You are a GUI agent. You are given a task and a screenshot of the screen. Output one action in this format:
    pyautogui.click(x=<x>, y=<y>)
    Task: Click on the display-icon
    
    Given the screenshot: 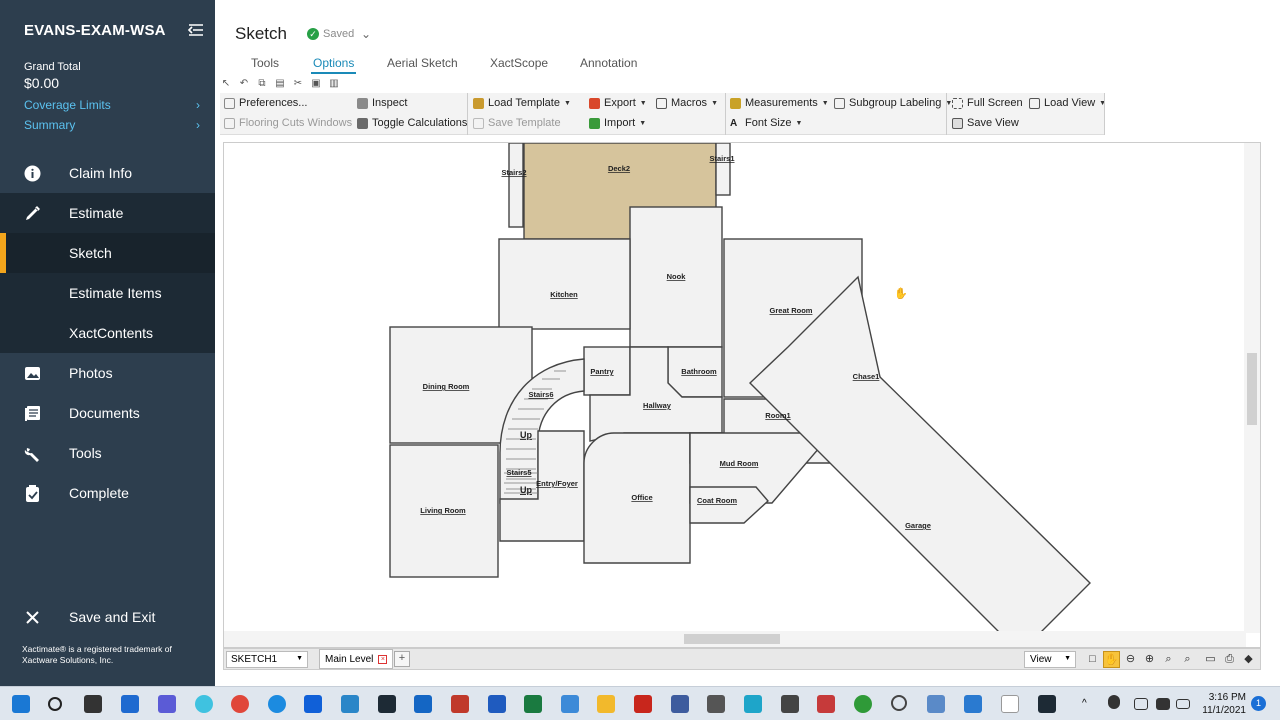 What is the action you would take?
    pyautogui.click(x=1141, y=704)
    